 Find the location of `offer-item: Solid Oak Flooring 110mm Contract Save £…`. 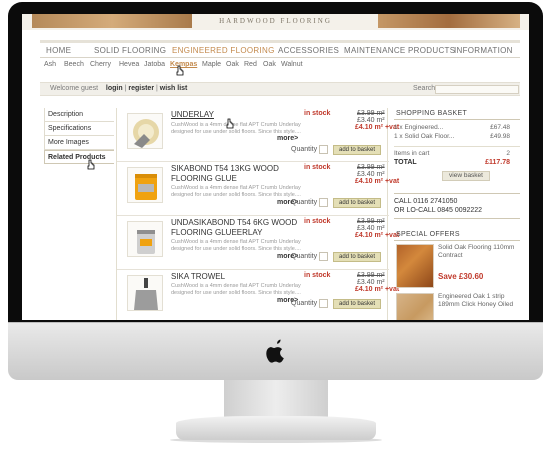

offer-item: Solid Oak Flooring 110mm Contract Save £… is located at coordinates (457, 266).